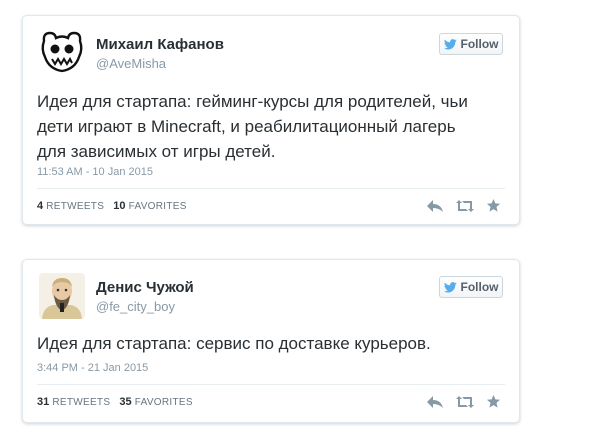  I want to click on favorites-stat: 10 FAVORITES, so click(150, 206).